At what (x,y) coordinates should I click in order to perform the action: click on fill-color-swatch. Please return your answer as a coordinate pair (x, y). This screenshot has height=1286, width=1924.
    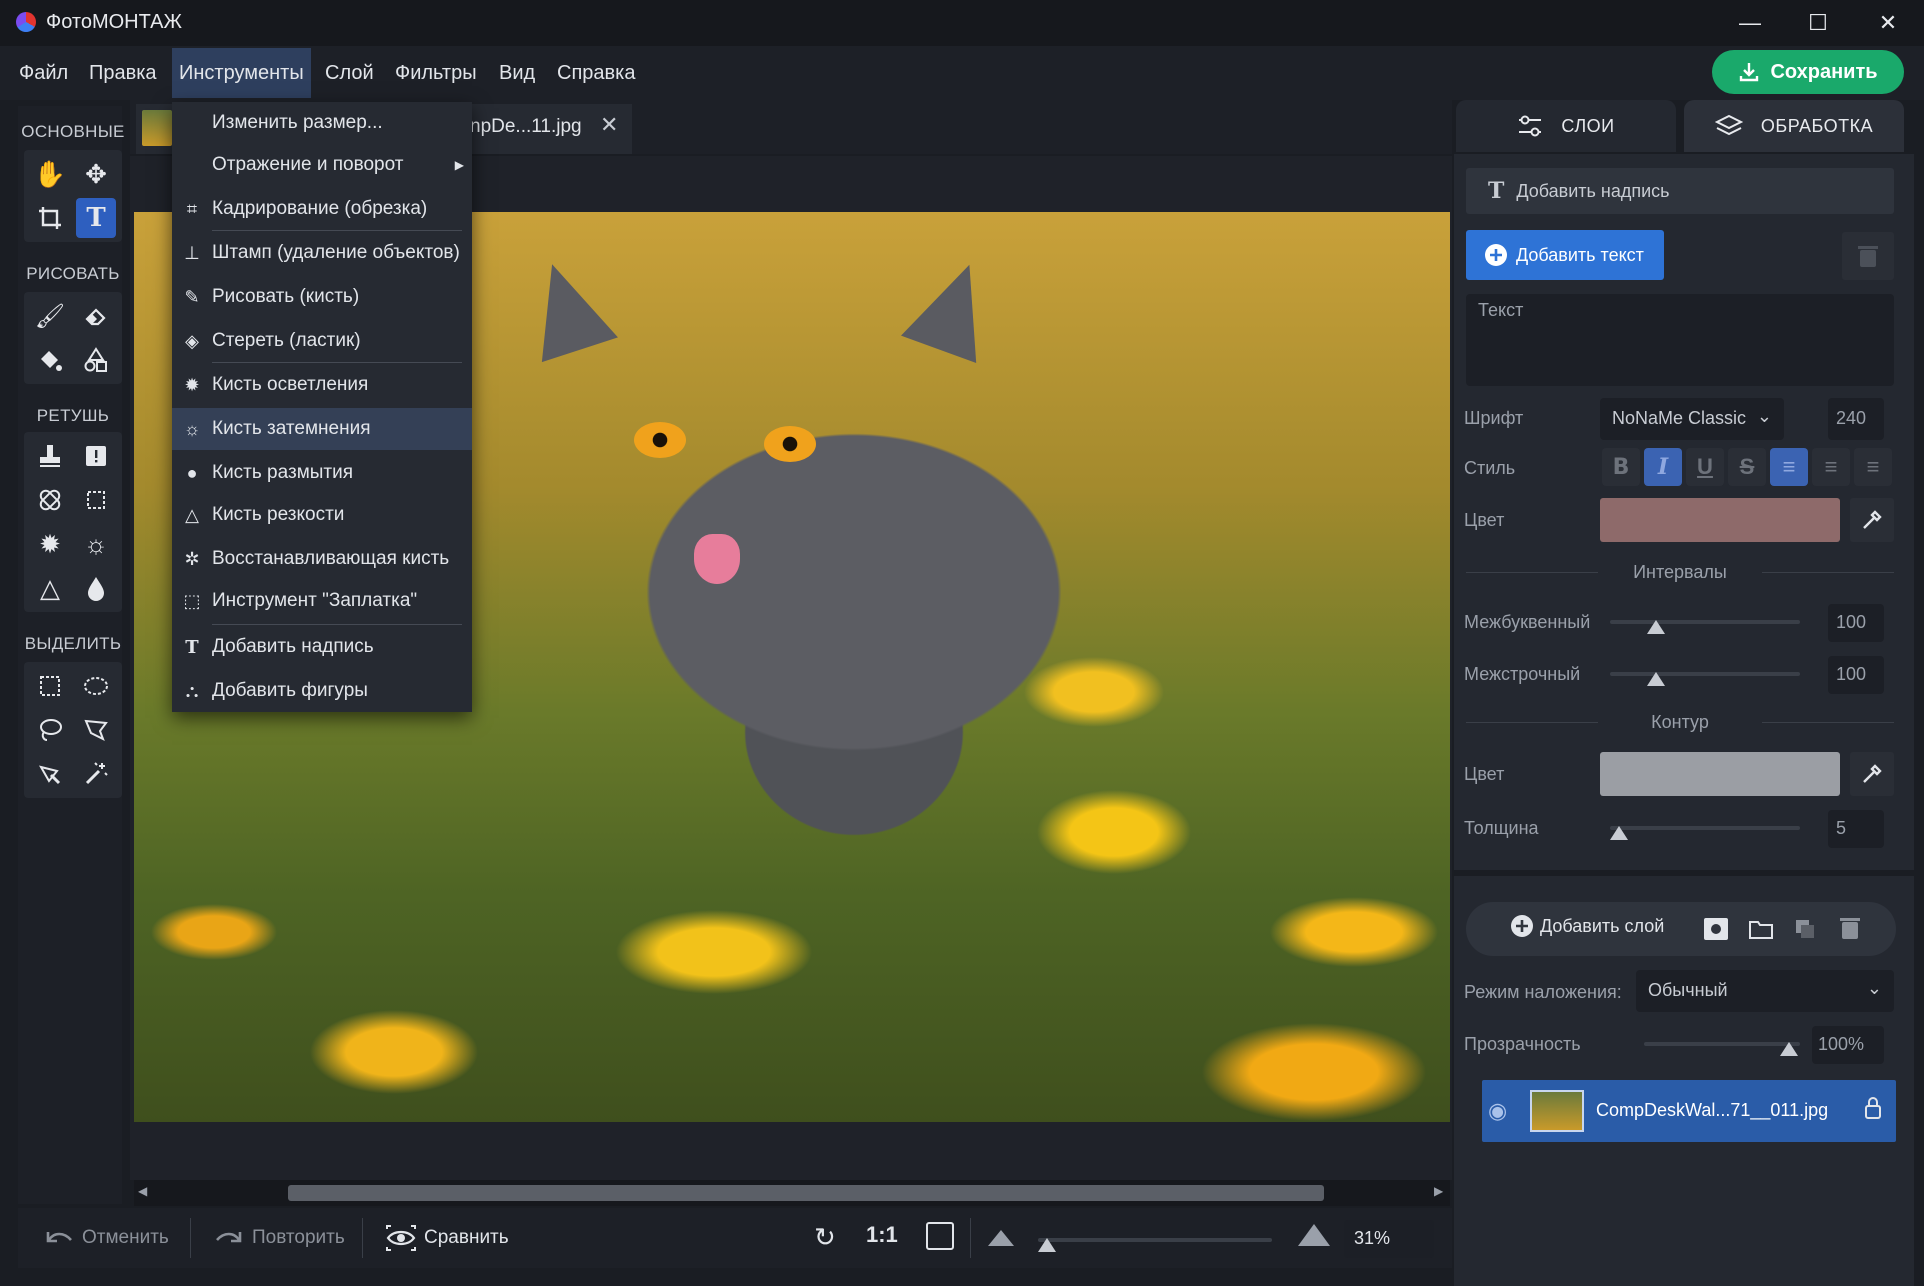
    Looking at the image, I should click on (1720, 520).